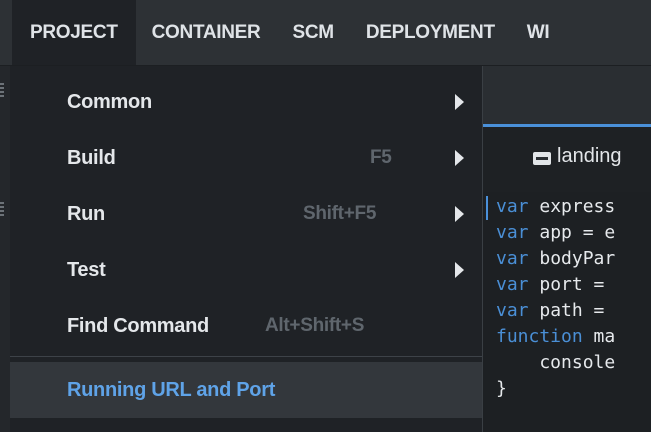  I want to click on shortcut-label: Shift+F5, so click(340, 213).